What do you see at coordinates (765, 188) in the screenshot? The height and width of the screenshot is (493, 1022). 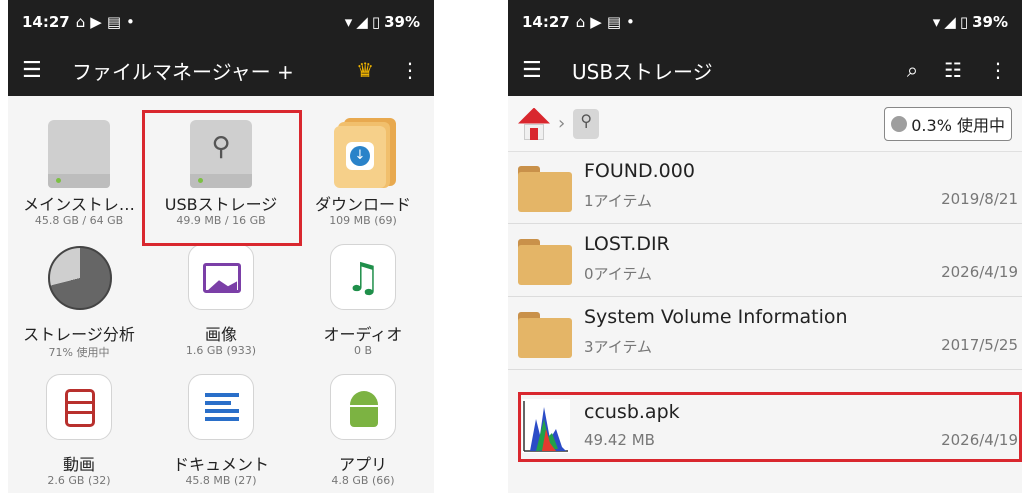 I see `file-row: FOUND.000 1アイテム 2019/8/21` at bounding box center [765, 188].